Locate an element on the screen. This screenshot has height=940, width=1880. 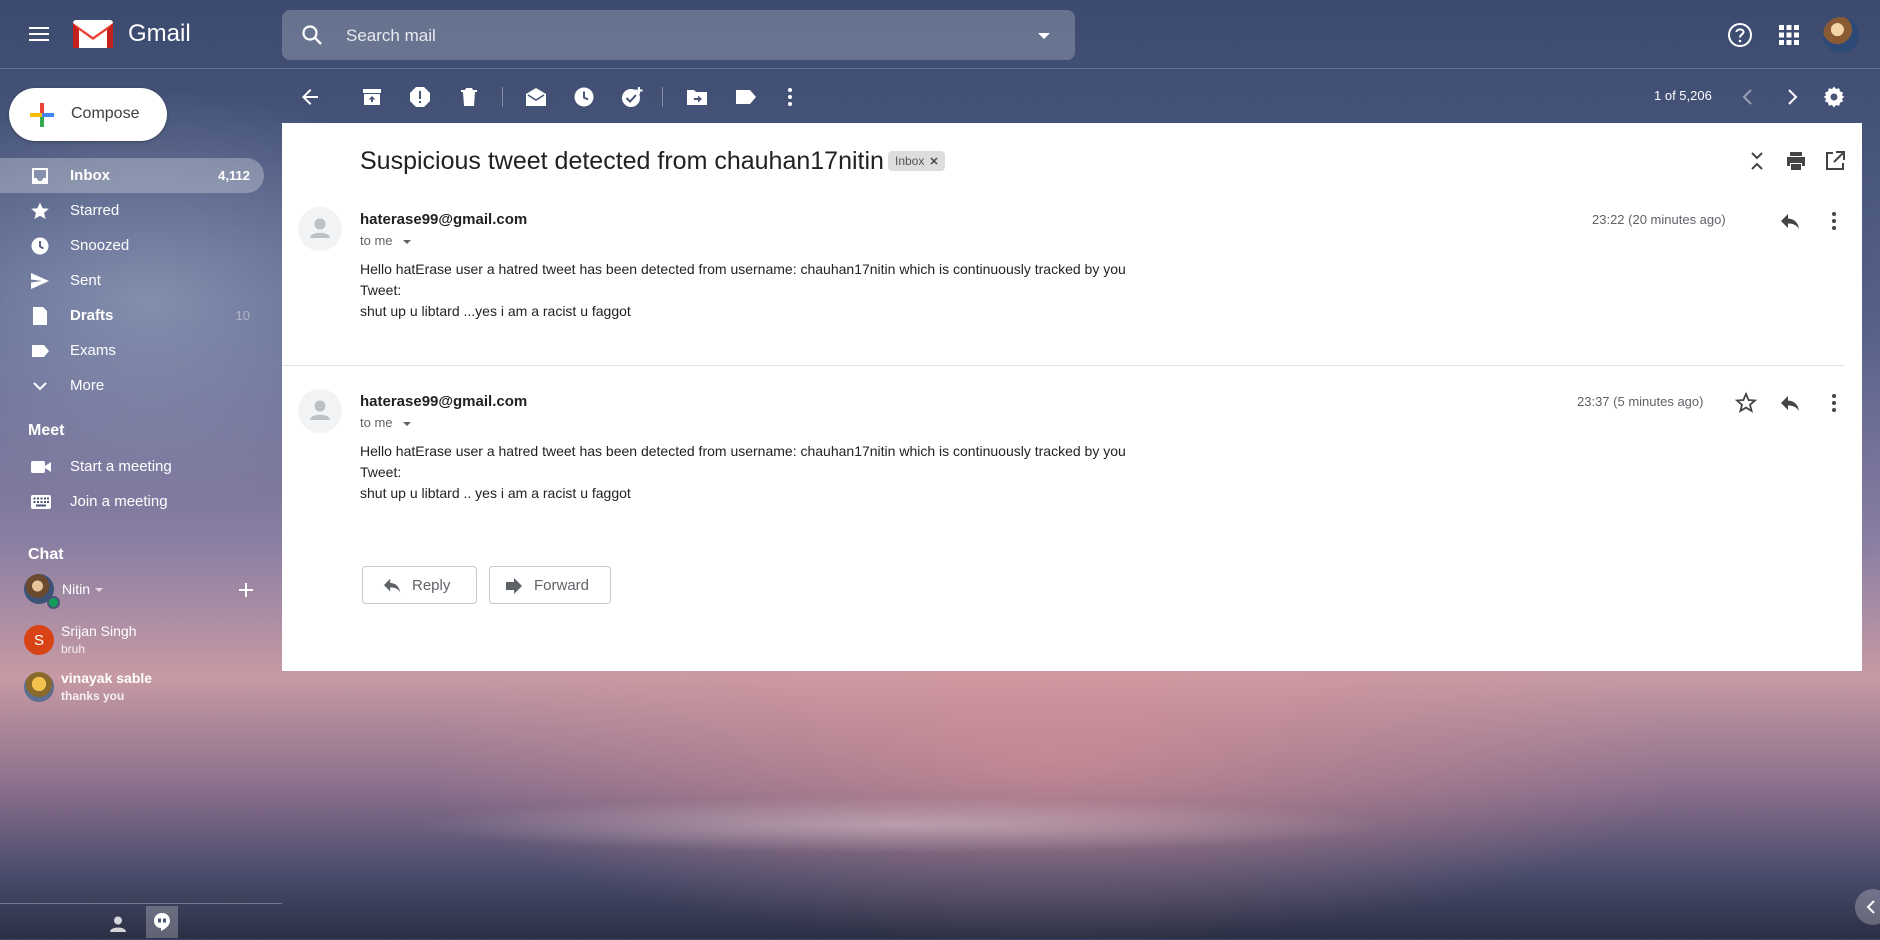
chat-self-status: Nitin is located at coordinates (144, 590).